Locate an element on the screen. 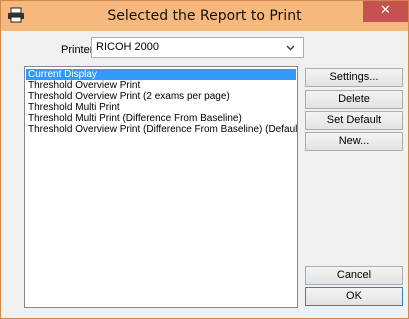 This screenshot has width=409, height=319. set-default-button: Set Default is located at coordinates (354, 120).